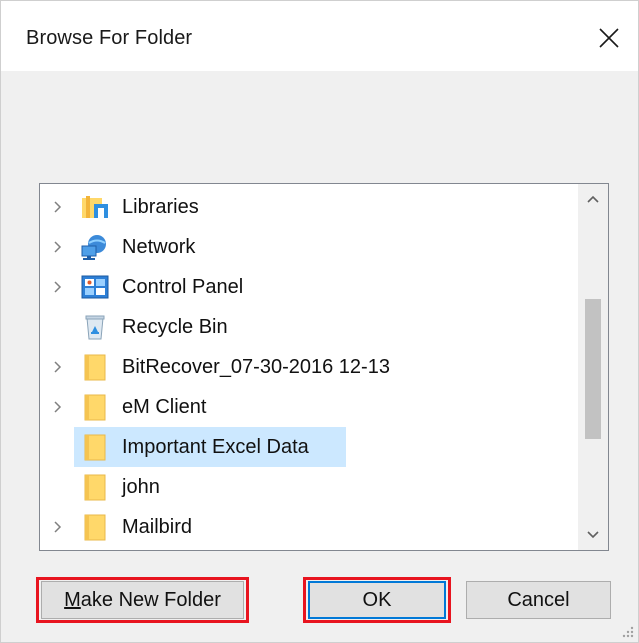 This screenshot has height=643, width=639. Describe the element at coordinates (72, 599) in the screenshot. I see `mnemonic-letter: M` at that location.